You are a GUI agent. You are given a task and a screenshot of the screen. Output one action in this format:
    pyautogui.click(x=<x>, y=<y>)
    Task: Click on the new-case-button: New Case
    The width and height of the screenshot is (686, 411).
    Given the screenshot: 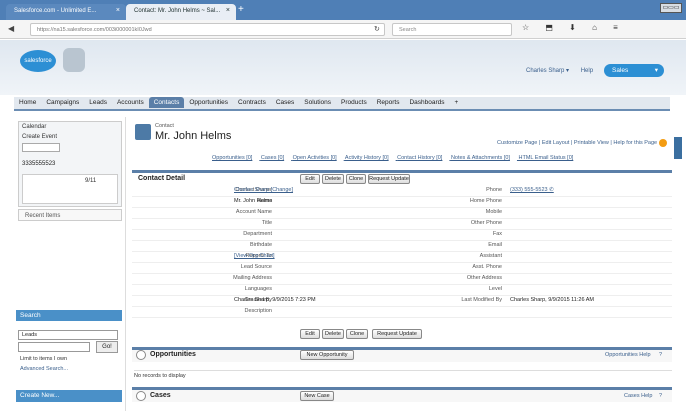 What is the action you would take?
    pyautogui.click(x=317, y=396)
    